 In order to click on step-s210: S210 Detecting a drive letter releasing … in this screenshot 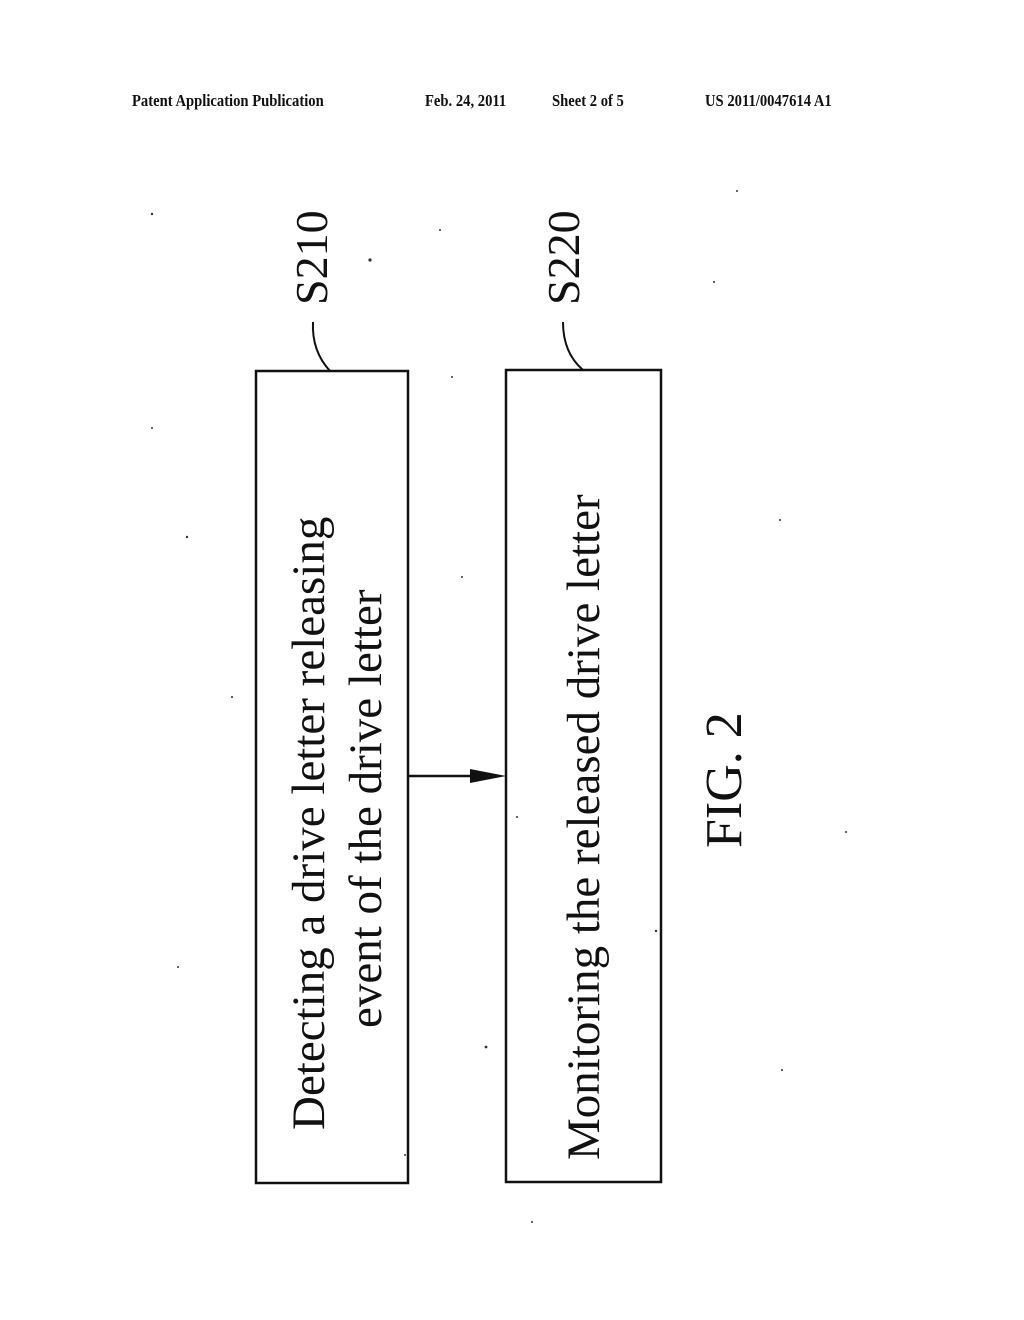, I will do `click(332, 697)`.